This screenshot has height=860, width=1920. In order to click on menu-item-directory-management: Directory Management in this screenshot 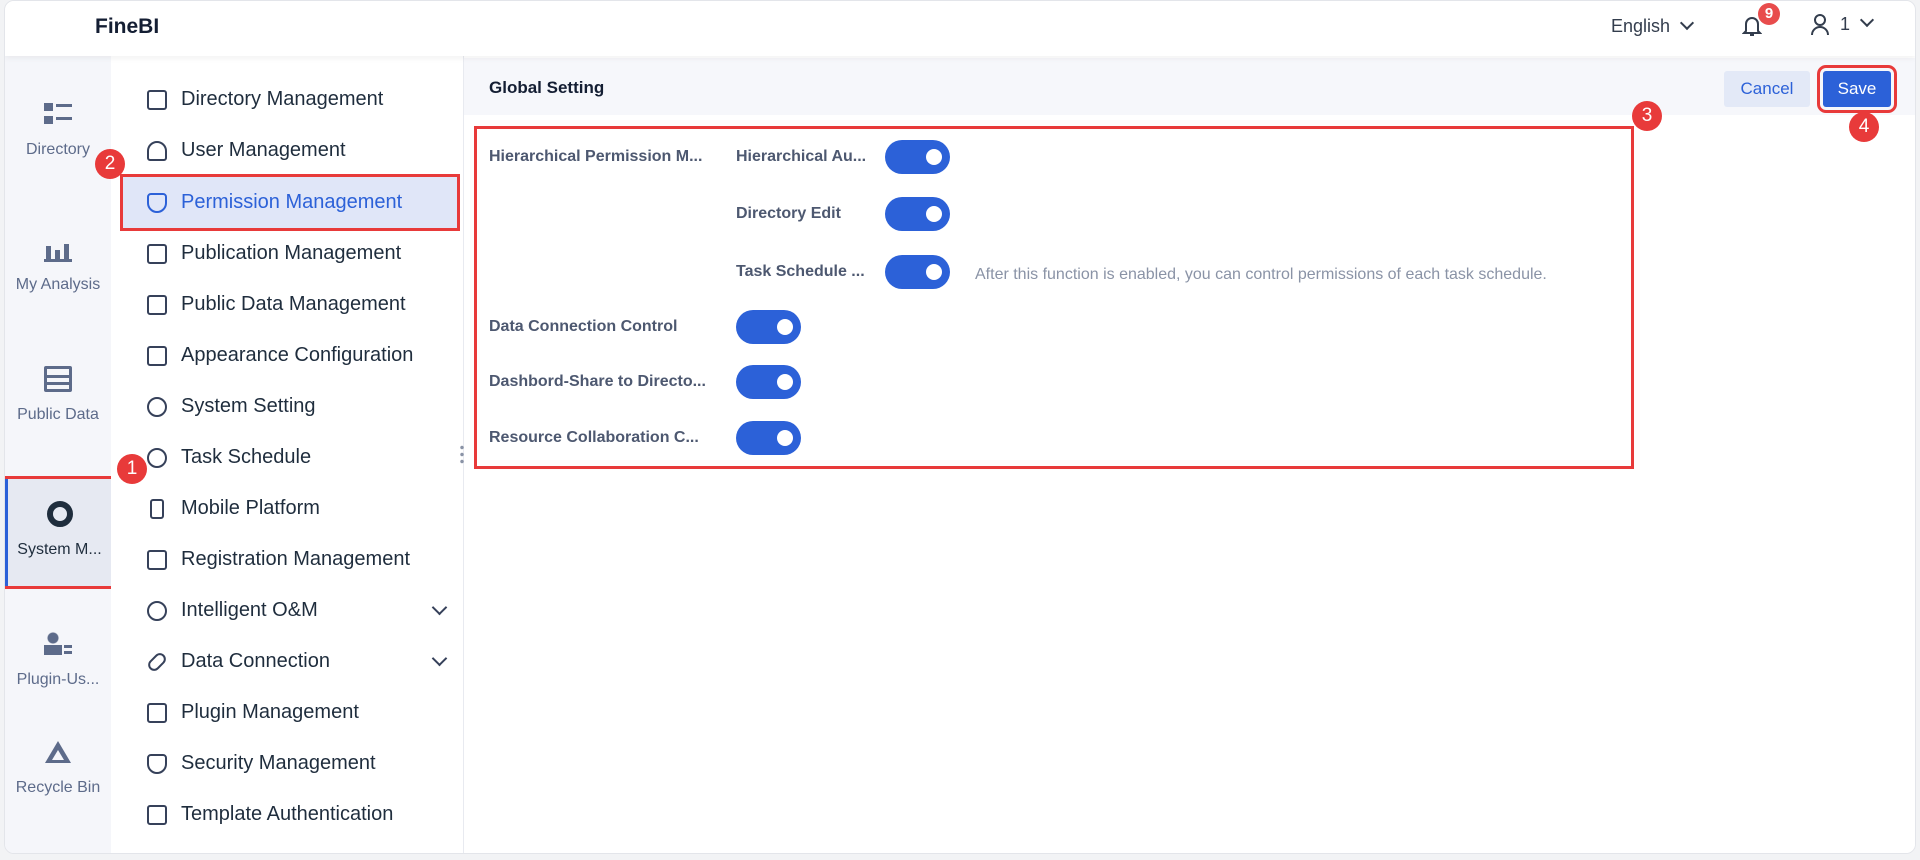, I will do `click(290, 99)`.